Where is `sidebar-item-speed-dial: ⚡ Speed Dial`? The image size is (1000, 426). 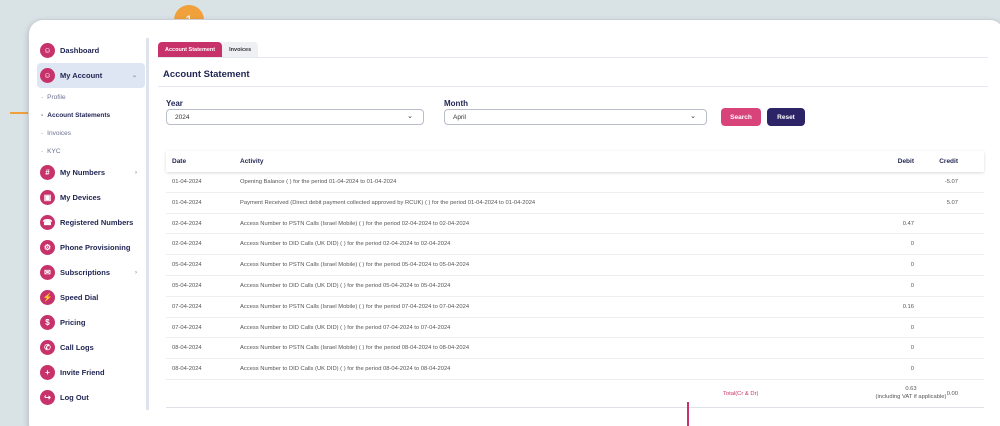 sidebar-item-speed-dial: ⚡ Speed Dial is located at coordinates (91, 297).